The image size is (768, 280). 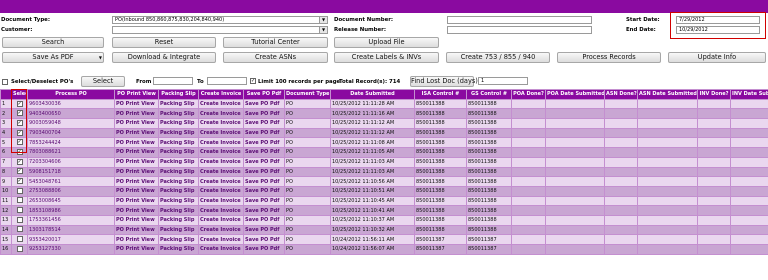 What do you see at coordinates (253, 81) in the screenshot?
I see `limit-checkbox: ✓` at bounding box center [253, 81].